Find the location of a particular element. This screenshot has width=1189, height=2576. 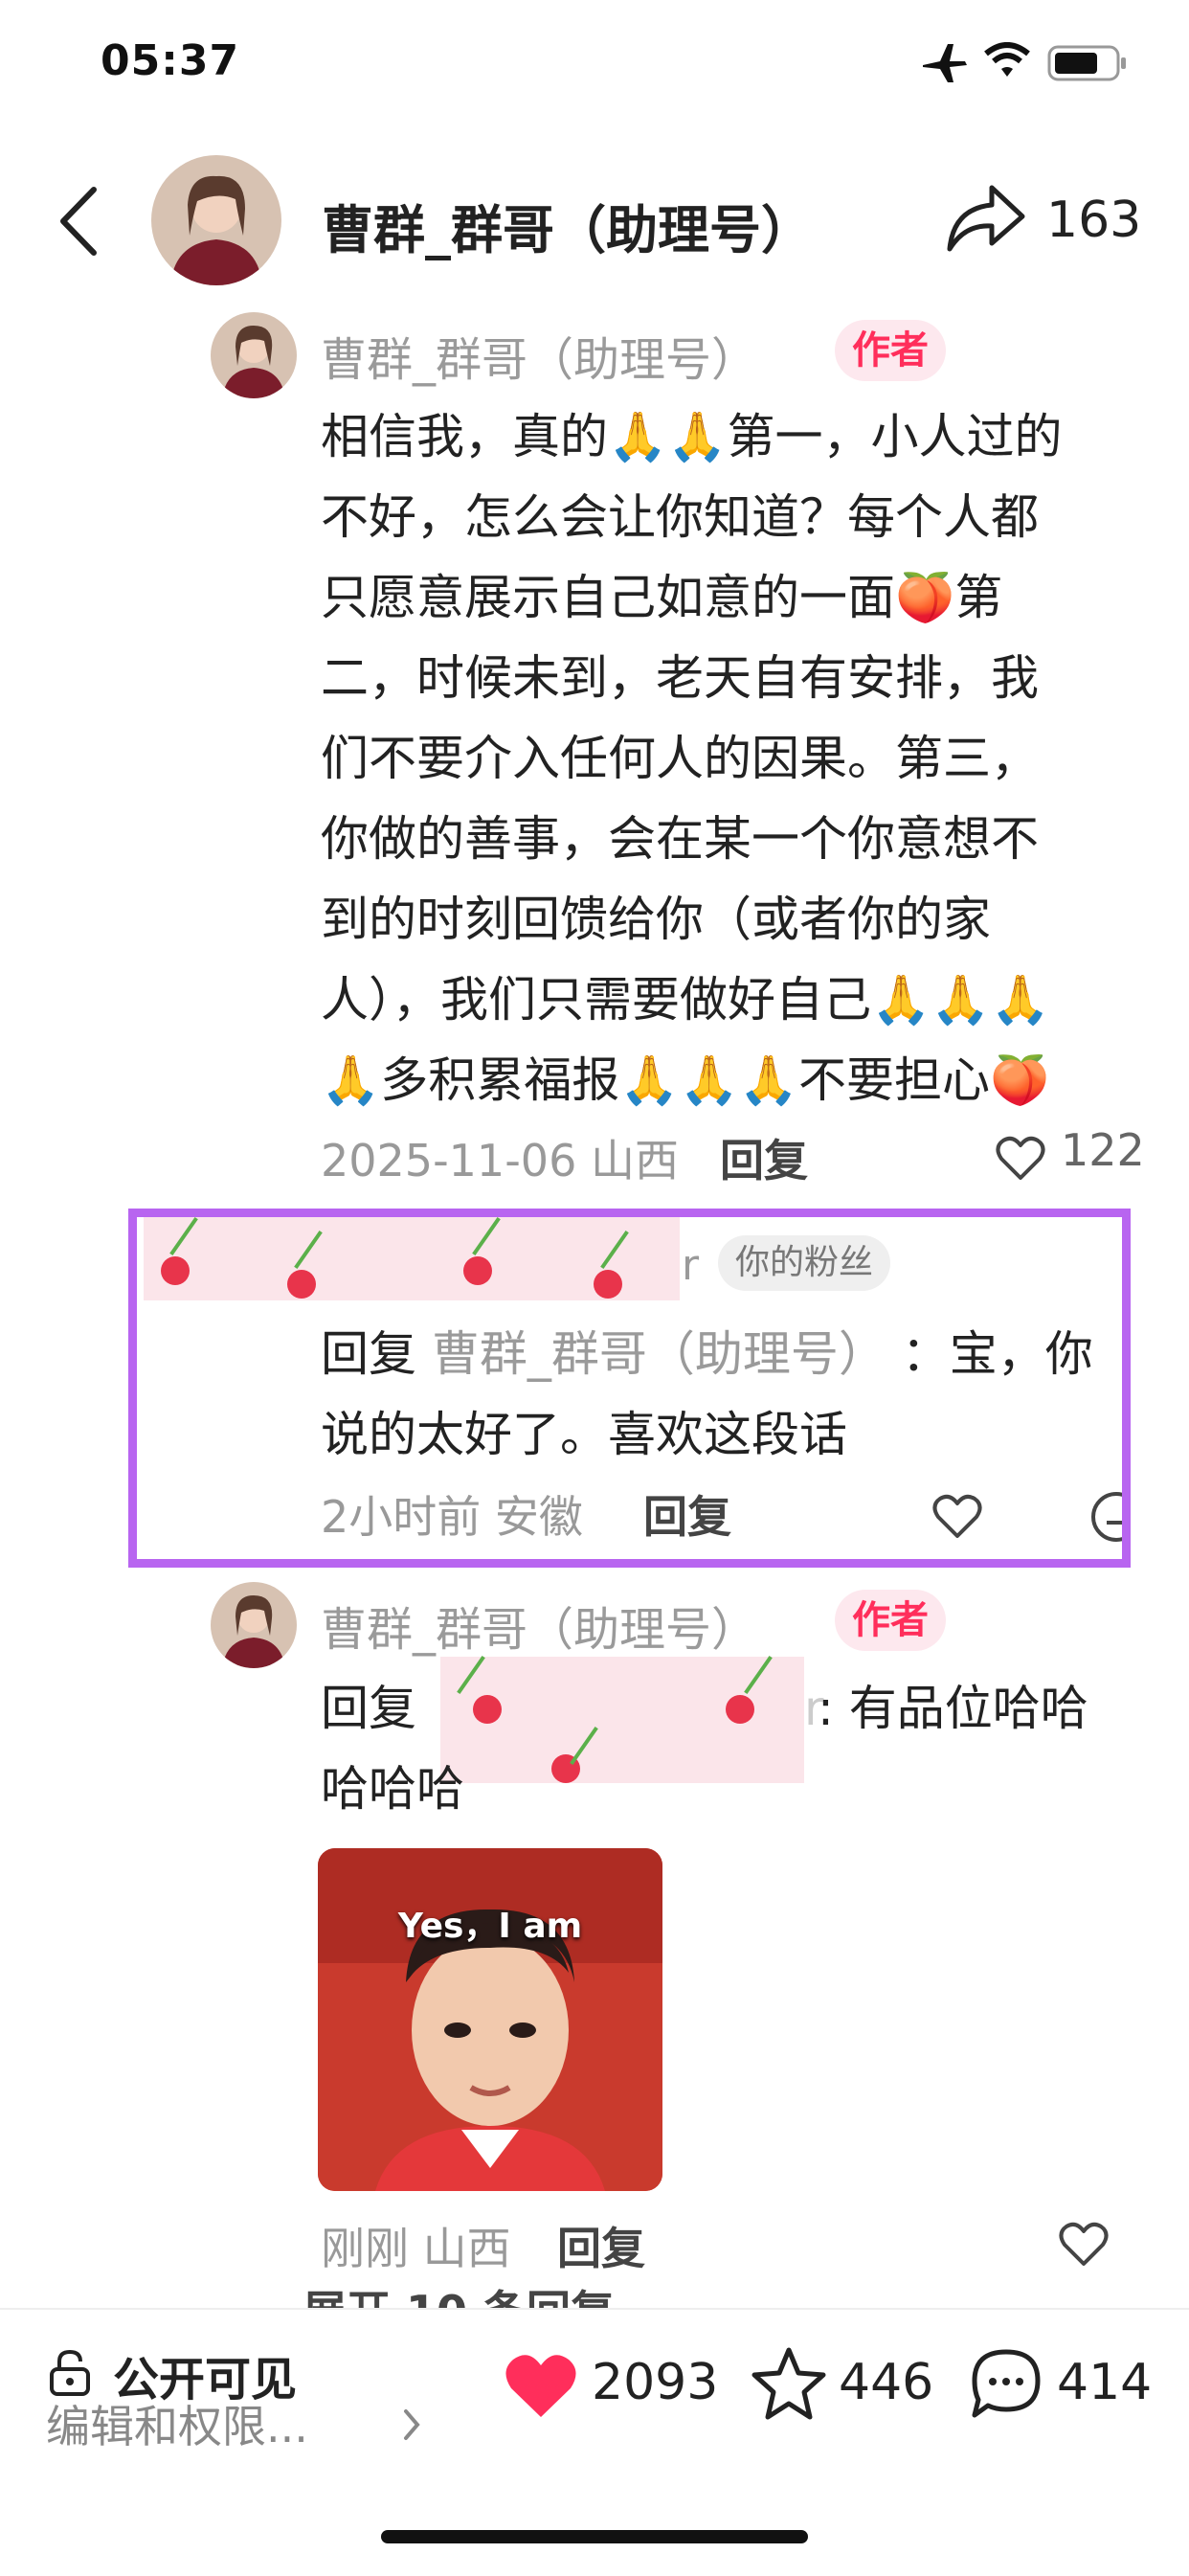

comment-line: 只愿意展示自己如意的一面🍑第 is located at coordinates (662, 597).